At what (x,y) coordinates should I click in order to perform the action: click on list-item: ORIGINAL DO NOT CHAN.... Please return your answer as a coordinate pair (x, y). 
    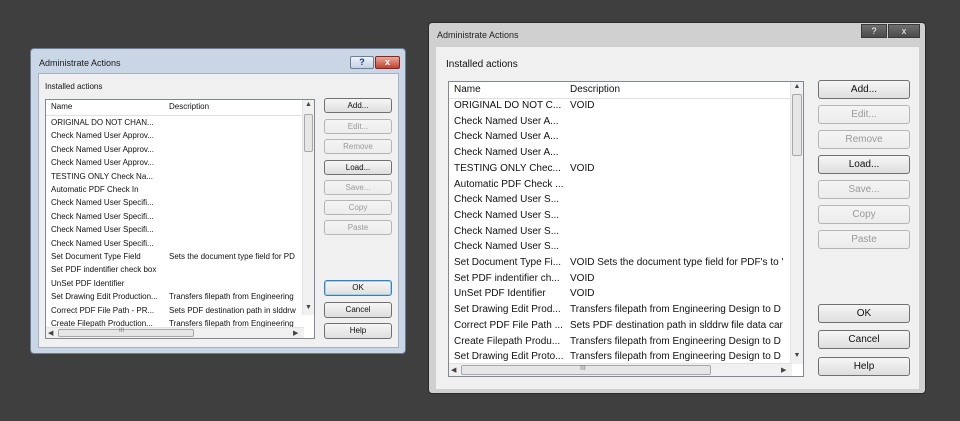
    Looking at the image, I should click on (175, 124).